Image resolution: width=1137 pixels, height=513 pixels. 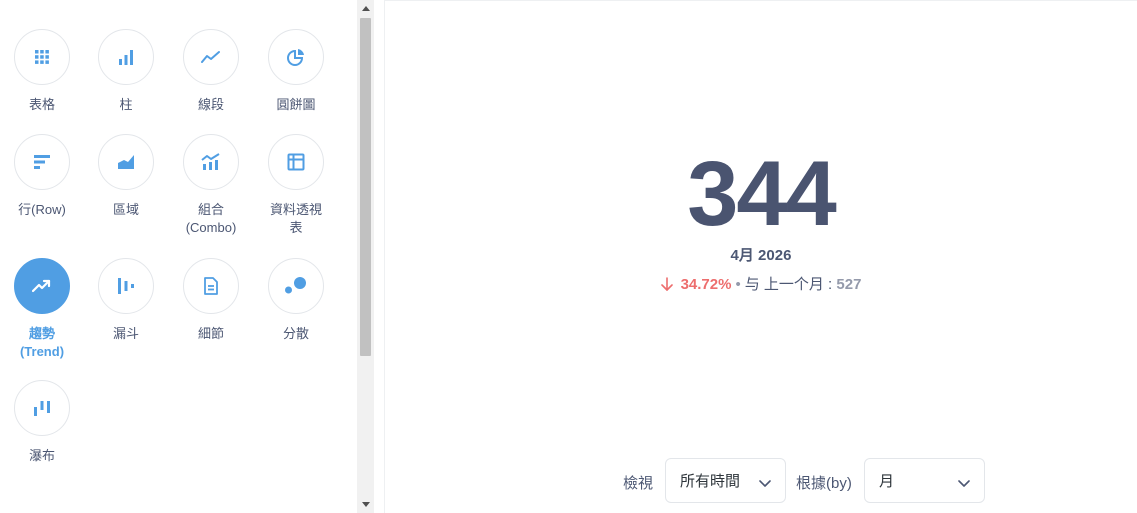 What do you see at coordinates (42, 162) in the screenshot?
I see `row-chart-icon` at bounding box center [42, 162].